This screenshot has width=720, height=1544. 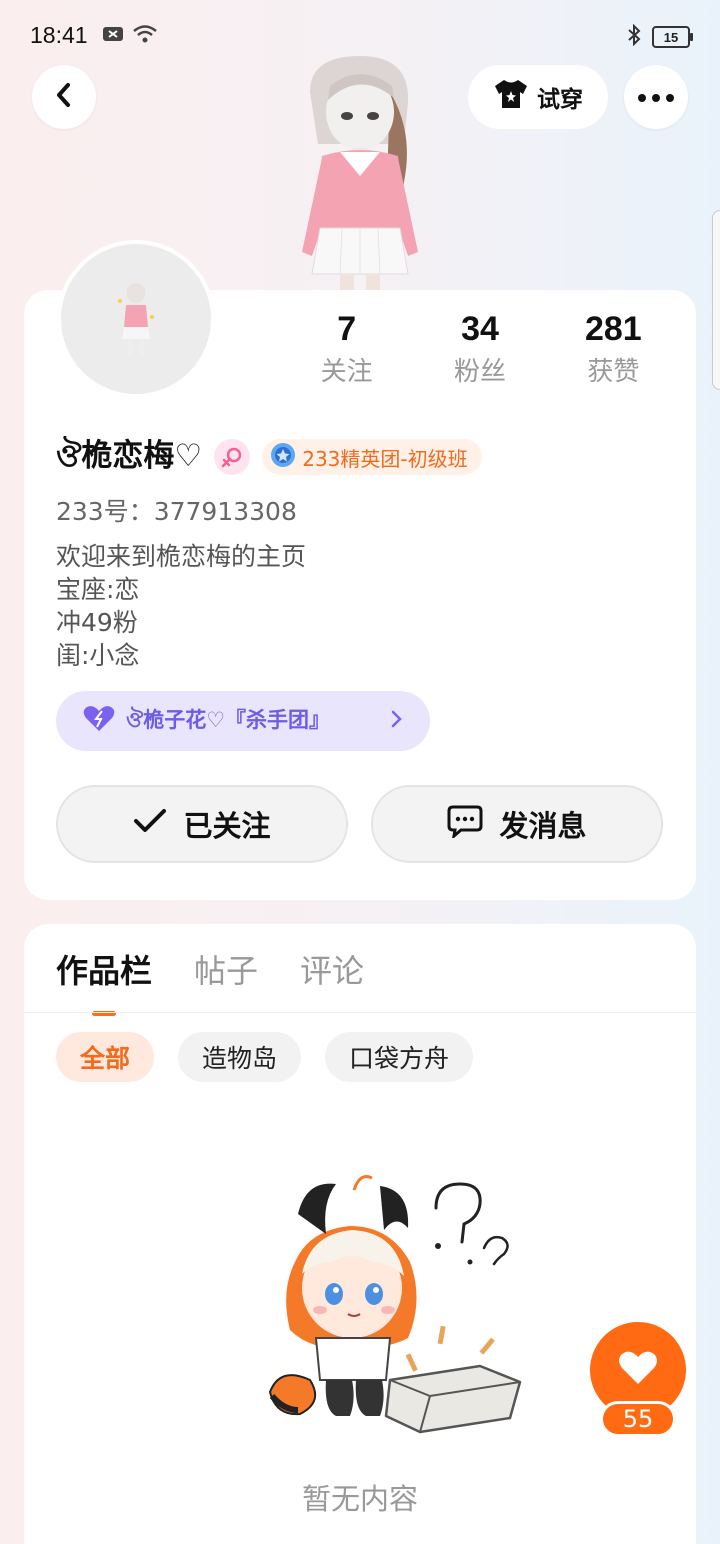 I want to click on username: ঔ桅恋梅♡, so click(x=129, y=456).